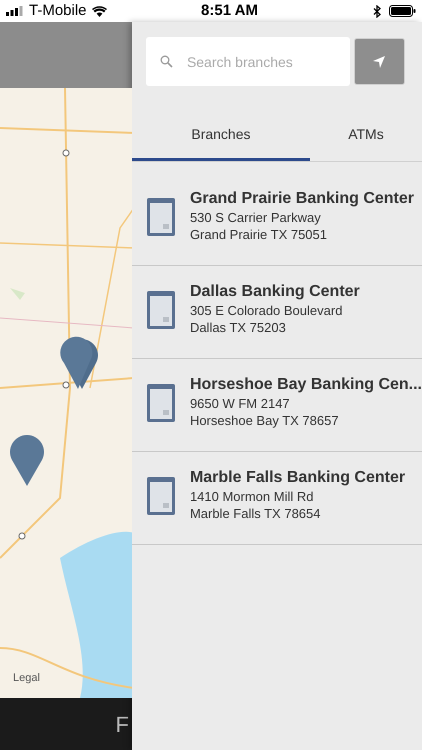  What do you see at coordinates (366, 136) in the screenshot?
I see `tab: ATMs` at bounding box center [366, 136].